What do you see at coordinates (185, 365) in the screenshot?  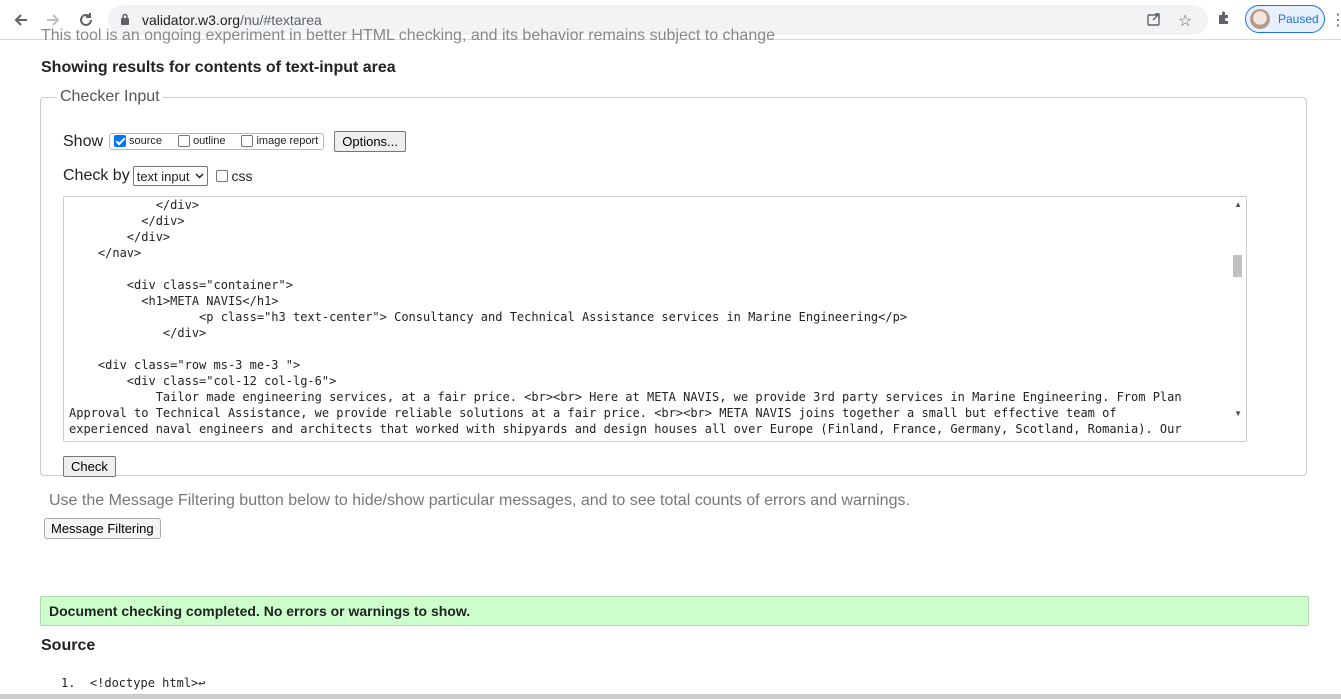 I see `code-line: <div class="row ms-3 me-3 ">` at bounding box center [185, 365].